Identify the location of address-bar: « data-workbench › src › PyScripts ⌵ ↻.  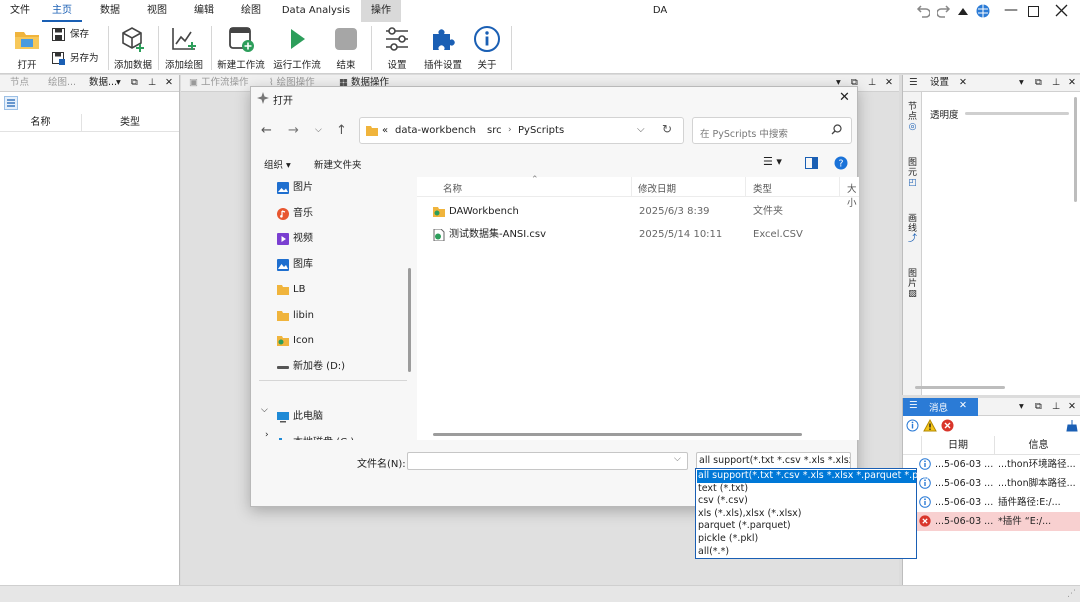
(521, 130).